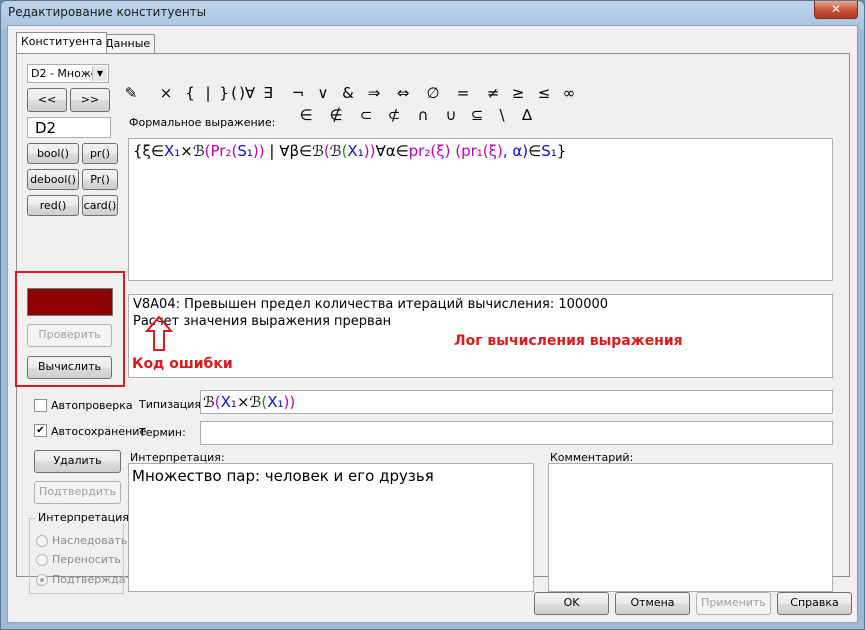  Describe the element at coordinates (62, 42) in the screenshot. I see `tab-constituent: Конституента` at that location.